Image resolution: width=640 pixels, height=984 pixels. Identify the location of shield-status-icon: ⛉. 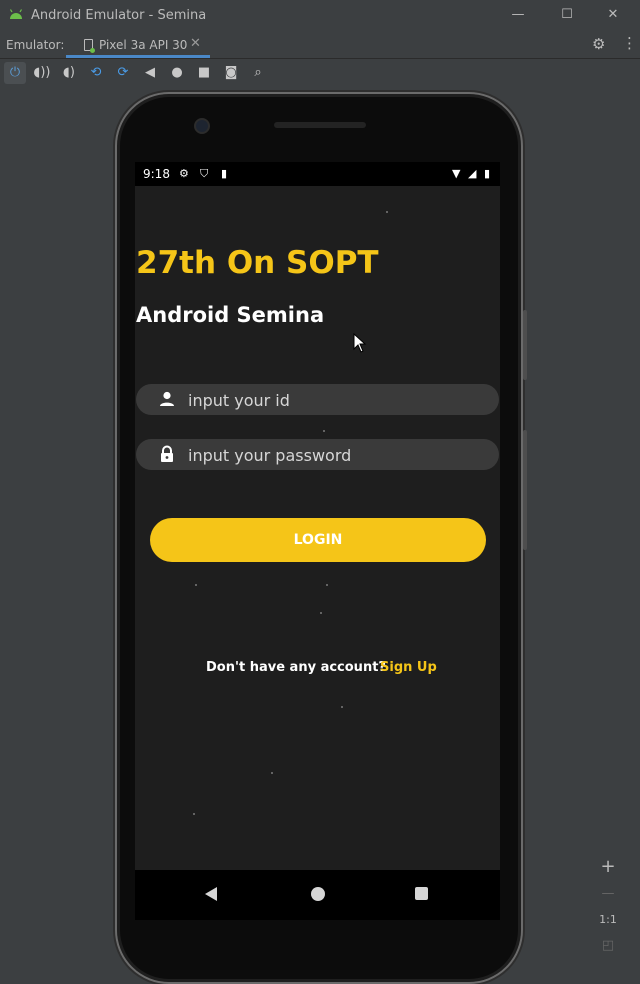
(204, 173).